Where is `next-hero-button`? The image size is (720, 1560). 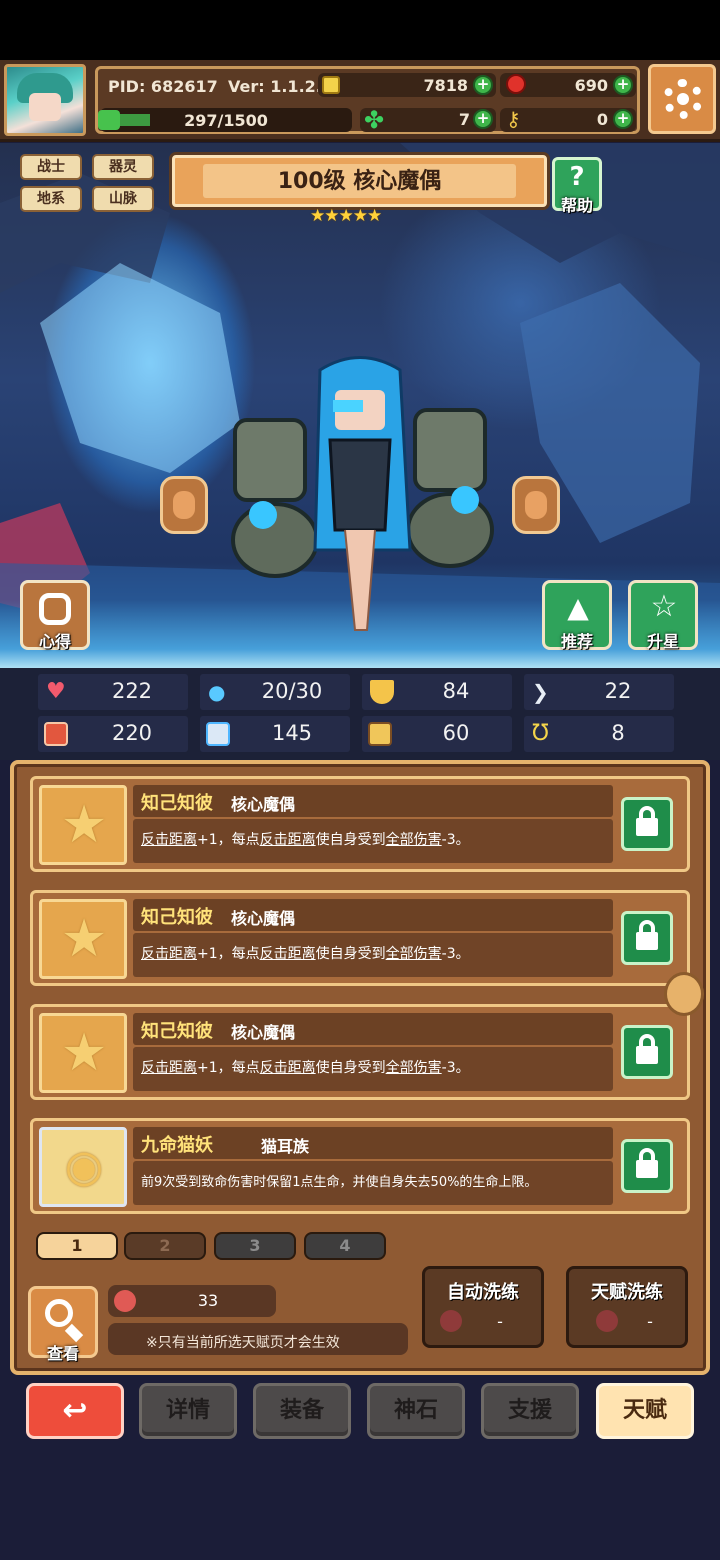 next-hero-button is located at coordinates (536, 505).